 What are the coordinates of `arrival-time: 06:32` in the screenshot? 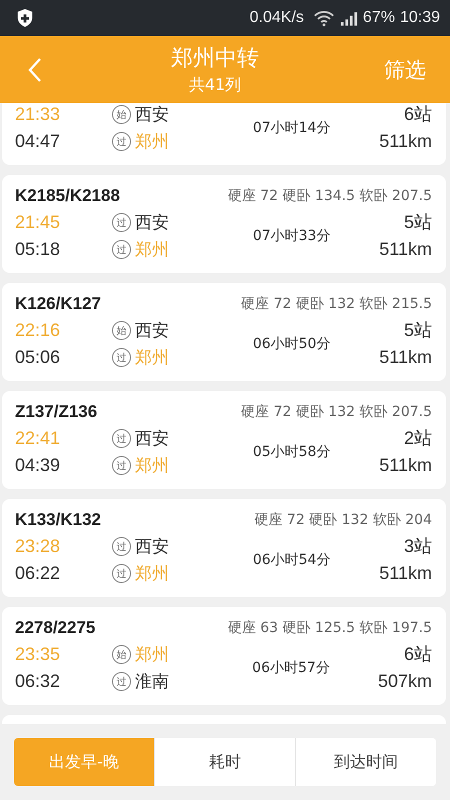 It's located at (38, 681).